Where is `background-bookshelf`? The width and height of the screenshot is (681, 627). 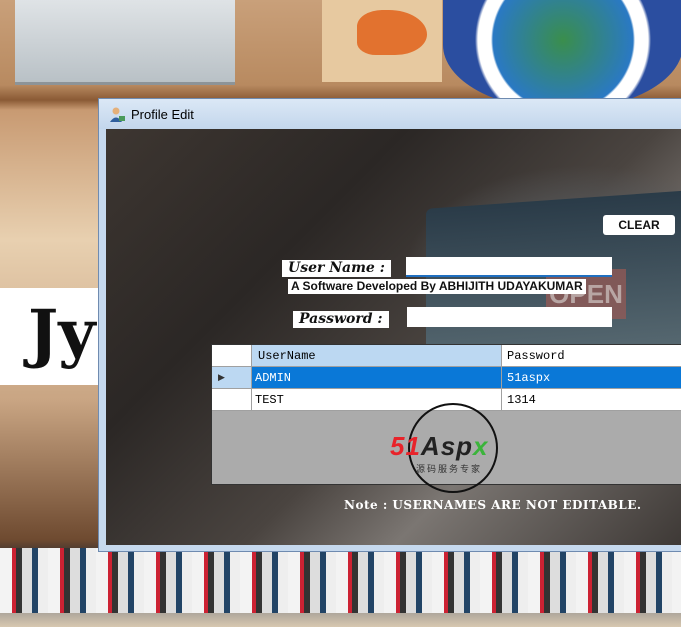
background-bookshelf is located at coordinates (340, 580).